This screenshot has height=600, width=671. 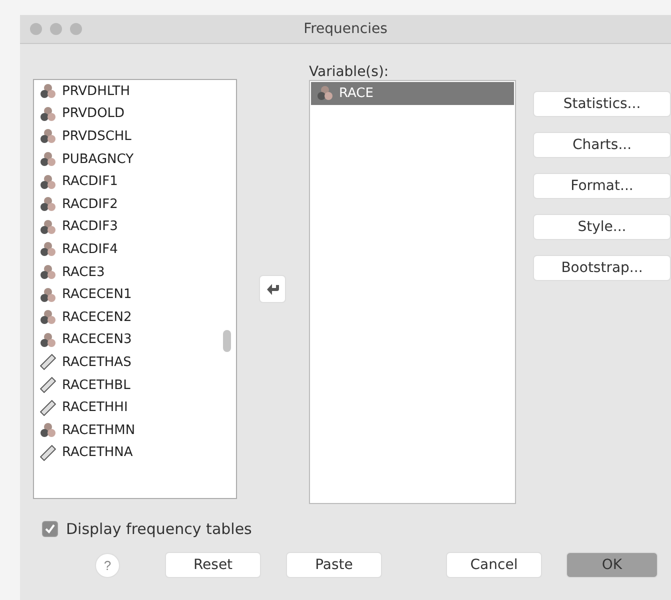 I want to click on variable-item: RACETHHI, so click(x=135, y=407).